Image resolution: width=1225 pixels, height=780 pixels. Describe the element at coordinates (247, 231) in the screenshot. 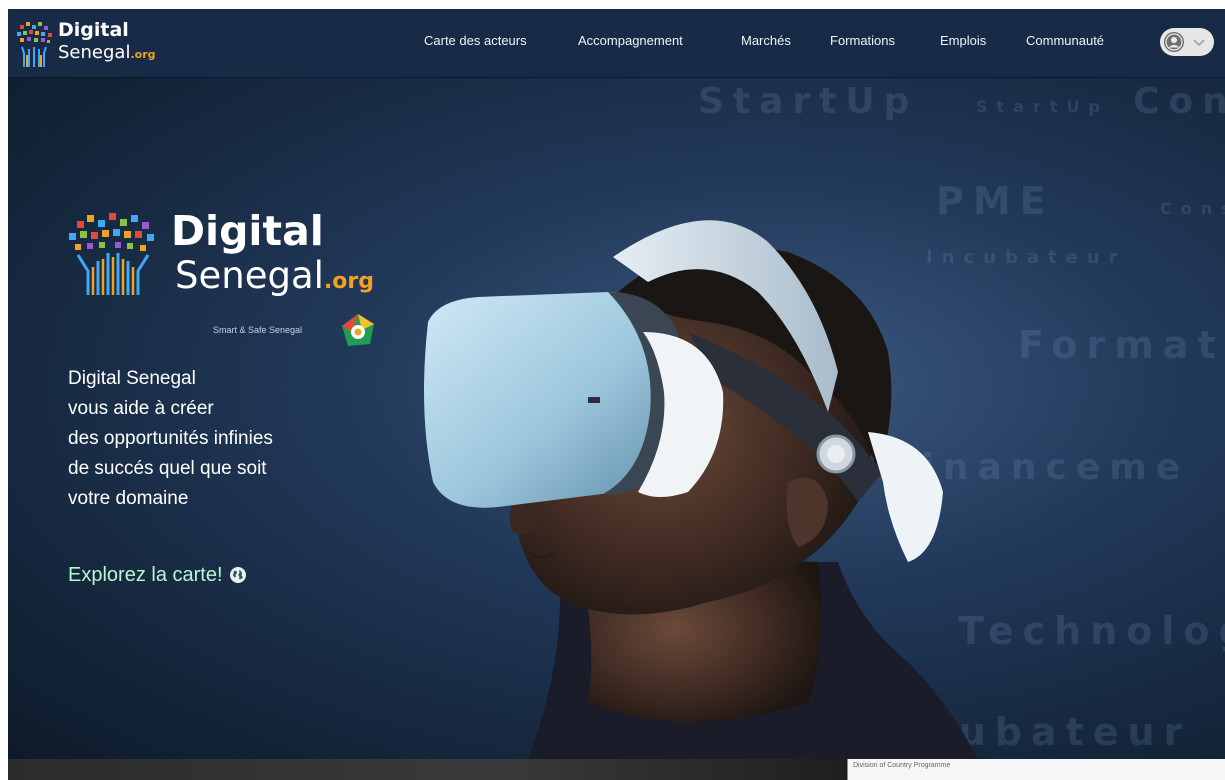

I see `brand-text-digital: Digital` at that location.